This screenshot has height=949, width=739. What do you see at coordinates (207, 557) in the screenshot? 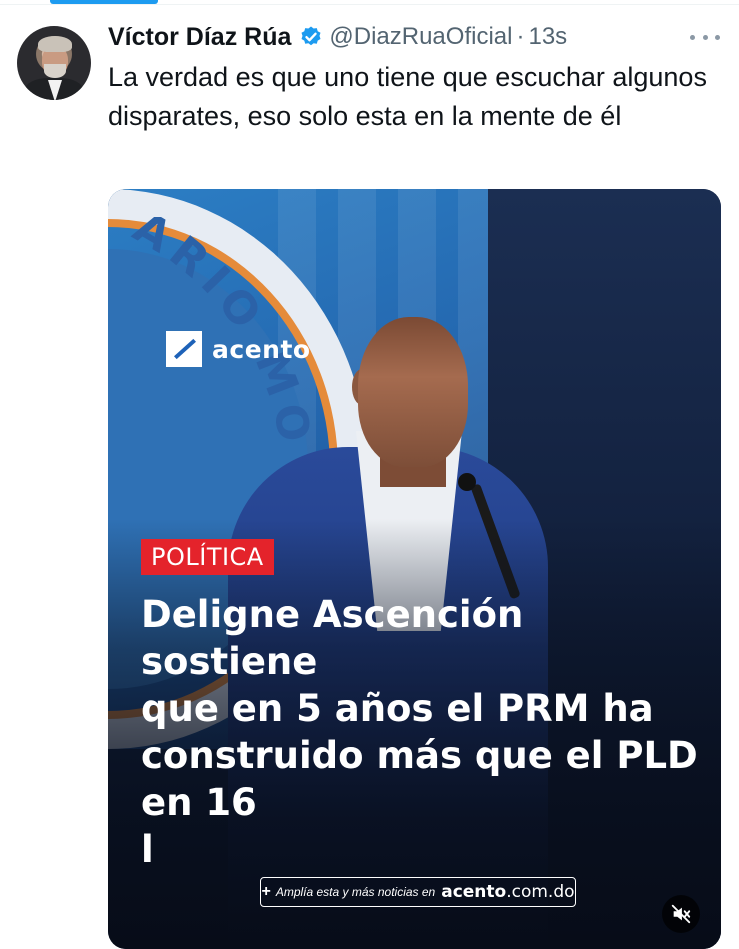
I see `category-badge: POLÍTICA` at bounding box center [207, 557].